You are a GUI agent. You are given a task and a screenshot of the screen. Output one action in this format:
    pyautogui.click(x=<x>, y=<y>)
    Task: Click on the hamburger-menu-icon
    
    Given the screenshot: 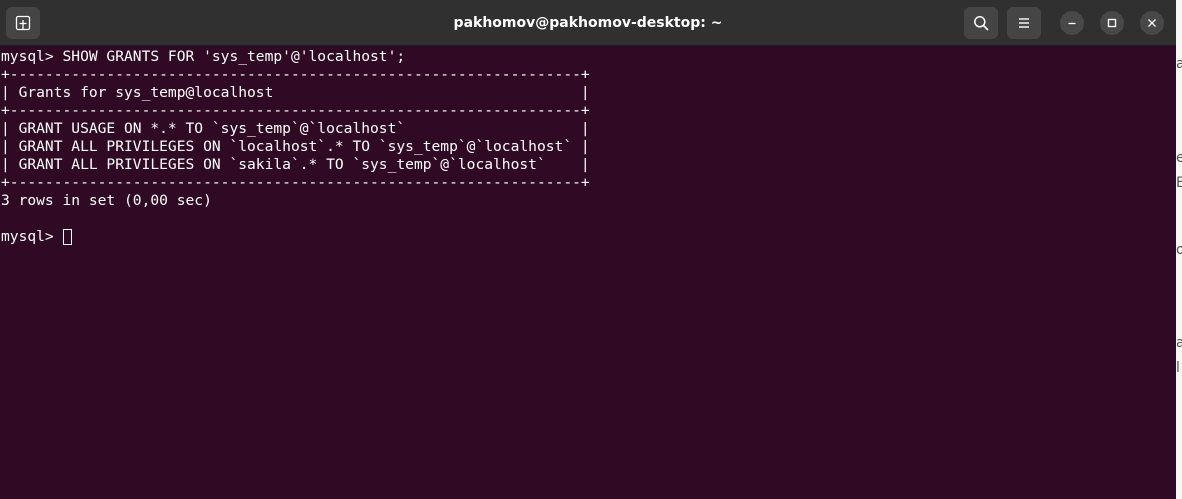 What is the action you would take?
    pyautogui.click(x=1024, y=23)
    